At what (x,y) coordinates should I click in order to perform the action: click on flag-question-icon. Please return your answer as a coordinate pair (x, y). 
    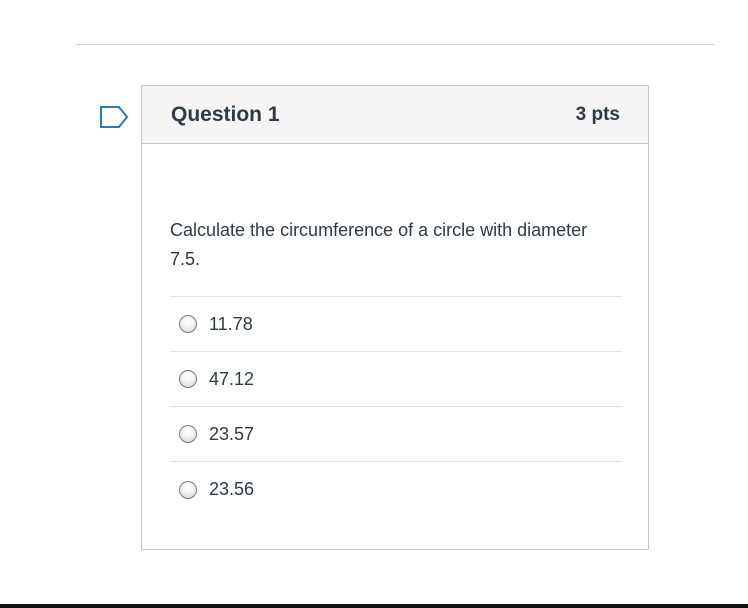
    Looking at the image, I should click on (114, 117).